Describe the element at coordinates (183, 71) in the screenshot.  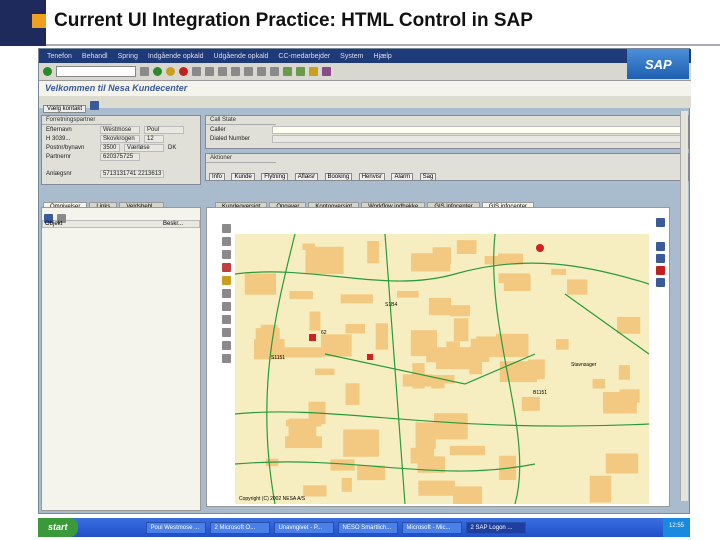
I see `cancel-icon` at that location.